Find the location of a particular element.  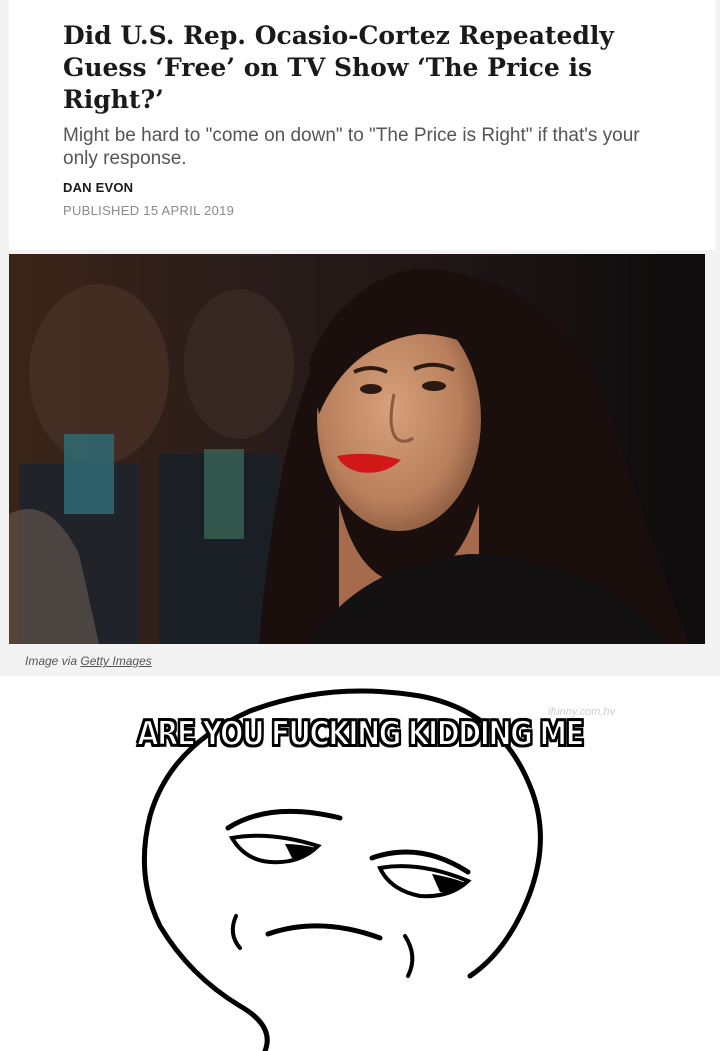

caption-prefix: Image via is located at coordinates (51, 661).